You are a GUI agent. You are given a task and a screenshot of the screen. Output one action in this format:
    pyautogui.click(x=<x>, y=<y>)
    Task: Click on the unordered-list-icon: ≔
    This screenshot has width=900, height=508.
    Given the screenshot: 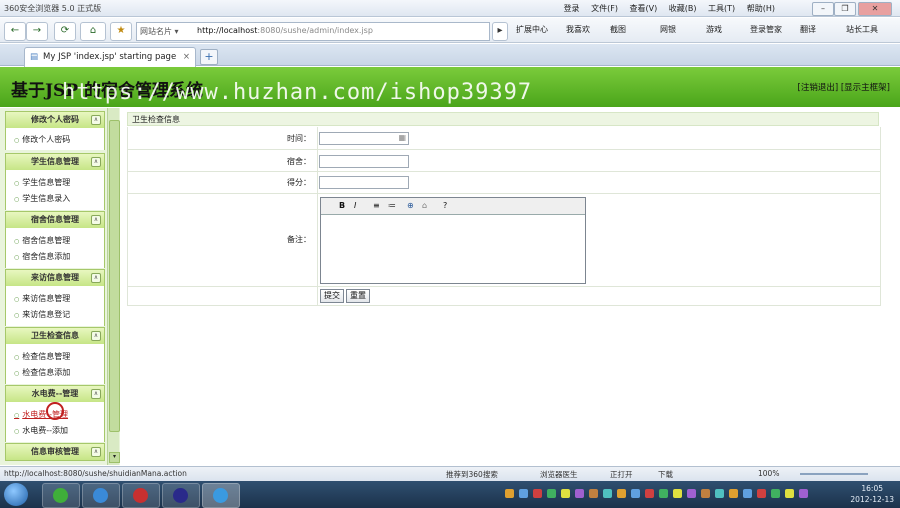 What is the action you would take?
    pyautogui.click(x=392, y=205)
    